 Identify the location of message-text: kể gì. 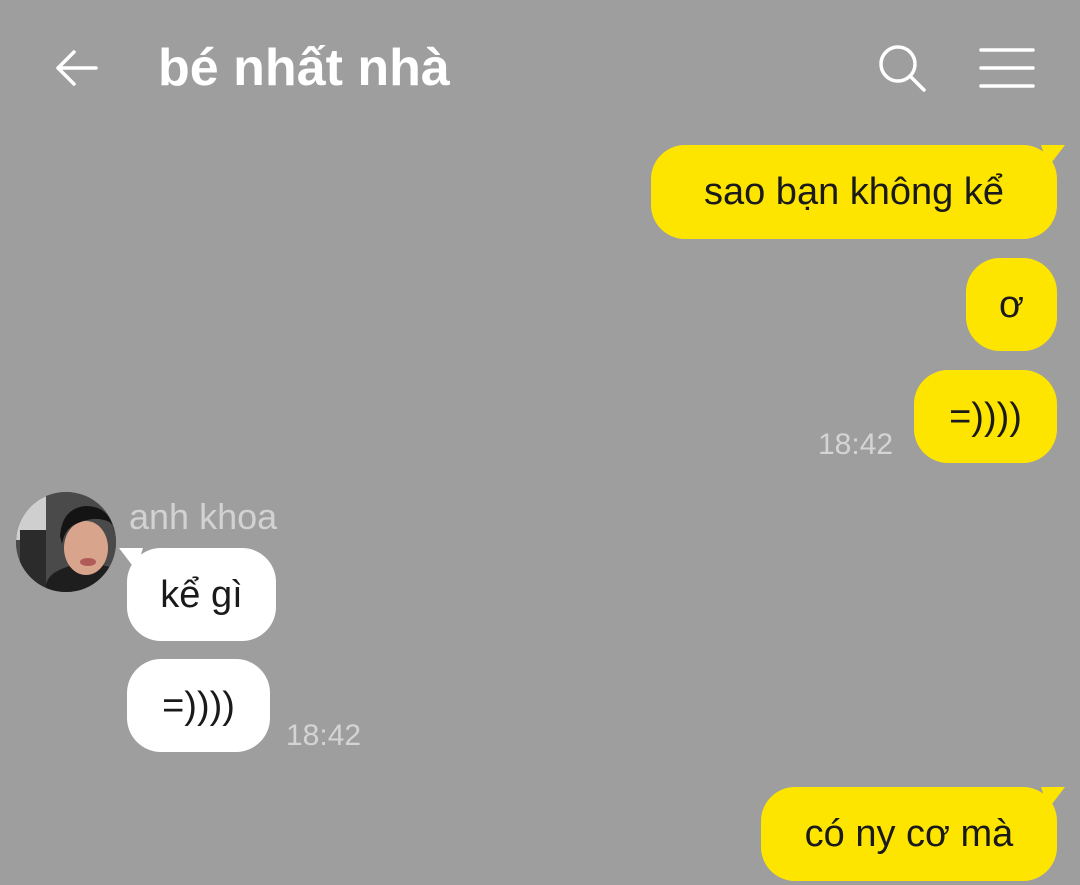
(201, 594).